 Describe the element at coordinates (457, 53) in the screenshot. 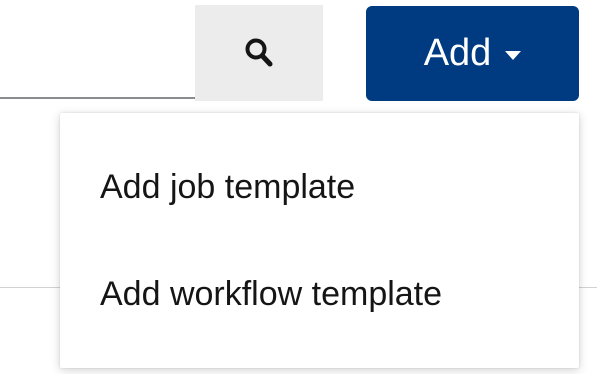

I see `add-button-label: Add` at that location.